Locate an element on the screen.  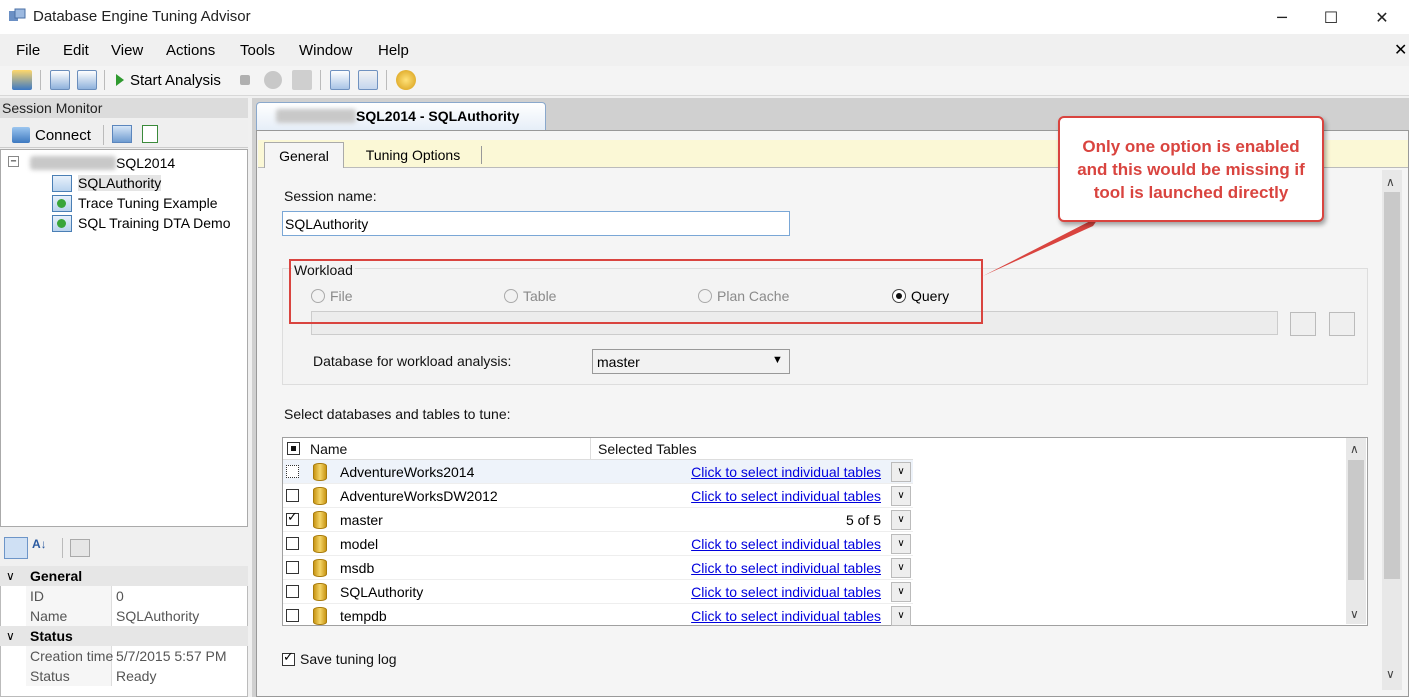
cancel-icon is located at coordinates (273, 80).